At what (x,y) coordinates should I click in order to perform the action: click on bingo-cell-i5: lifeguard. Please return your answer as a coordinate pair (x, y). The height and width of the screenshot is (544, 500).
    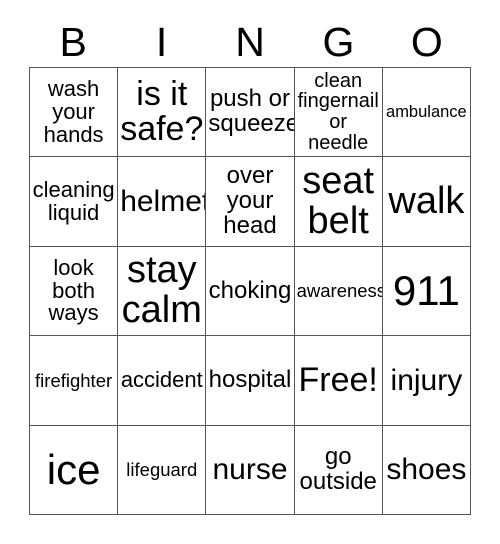
    Looking at the image, I should click on (162, 470).